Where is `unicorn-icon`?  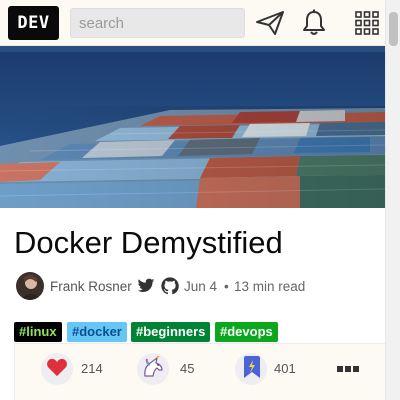 unicorn-icon is located at coordinates (153, 368).